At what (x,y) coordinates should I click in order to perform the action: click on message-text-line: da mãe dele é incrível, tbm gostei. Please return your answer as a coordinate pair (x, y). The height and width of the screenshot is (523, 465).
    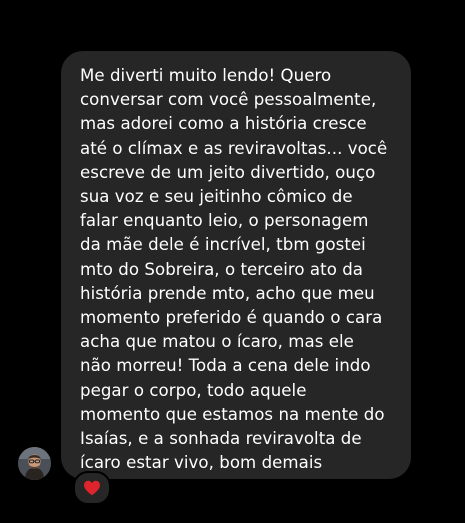
    Looking at the image, I should click on (223, 245).